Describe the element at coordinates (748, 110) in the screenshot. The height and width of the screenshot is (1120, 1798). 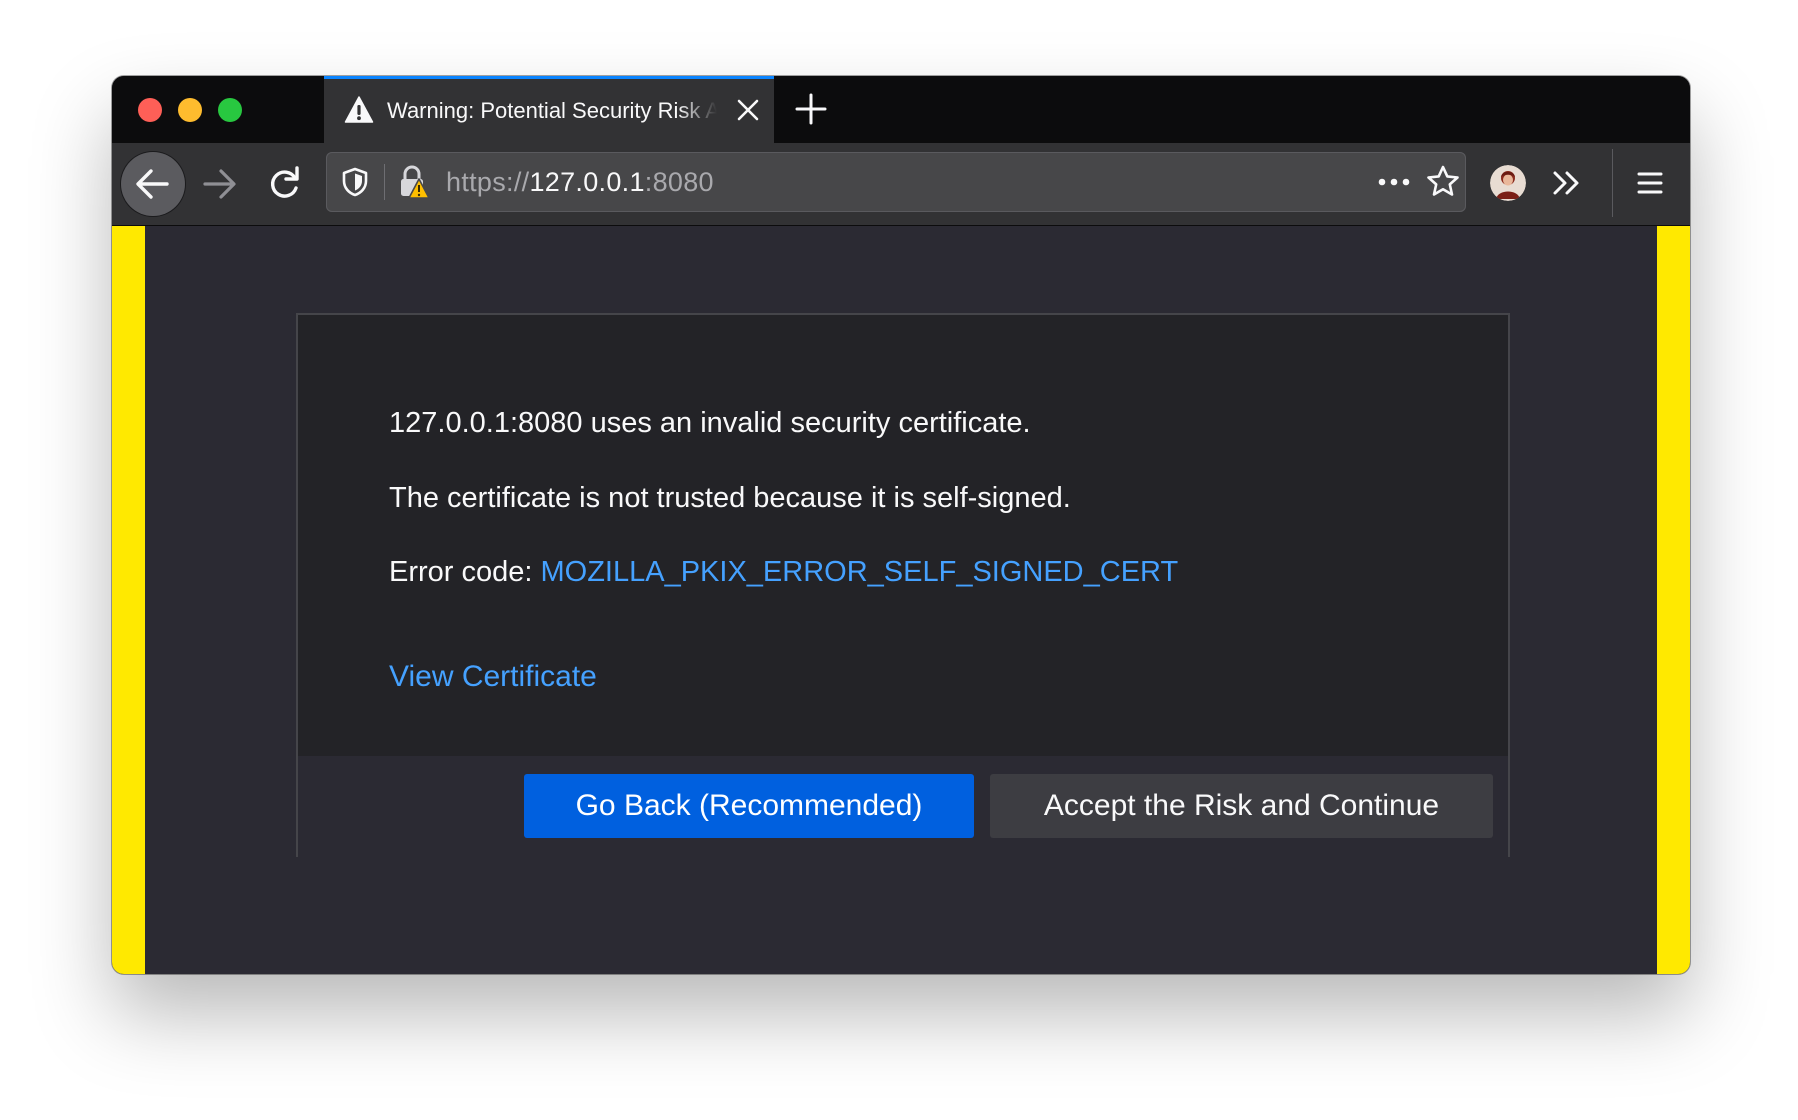
I see `close-icon` at that location.